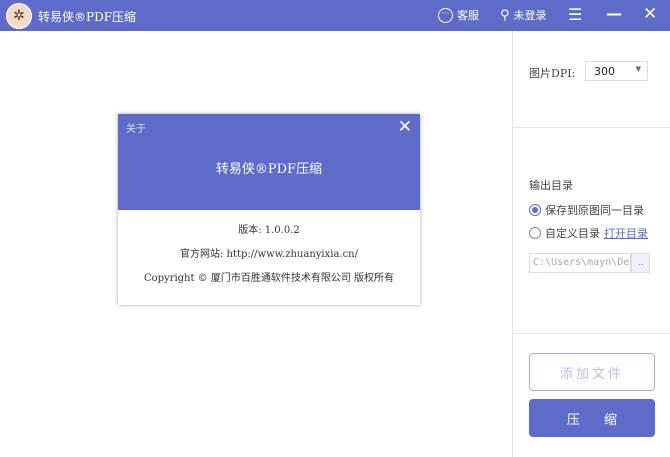  Describe the element at coordinates (445, 15) in the screenshot. I see `chat-icon: ···` at that location.